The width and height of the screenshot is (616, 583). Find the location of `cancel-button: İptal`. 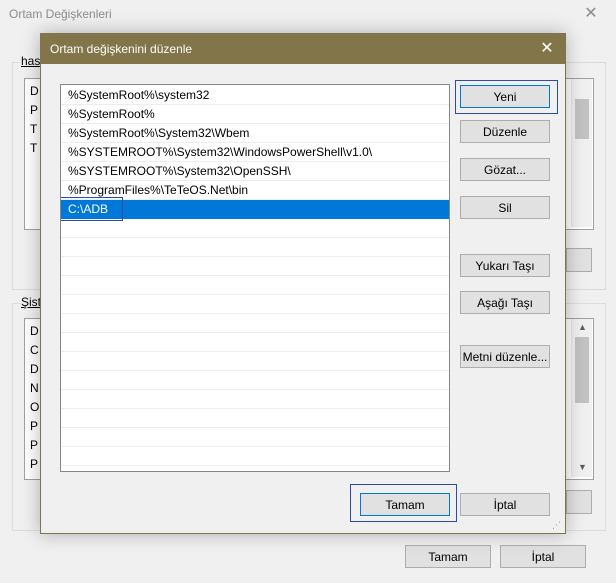

cancel-button: İptal is located at coordinates (505, 504).